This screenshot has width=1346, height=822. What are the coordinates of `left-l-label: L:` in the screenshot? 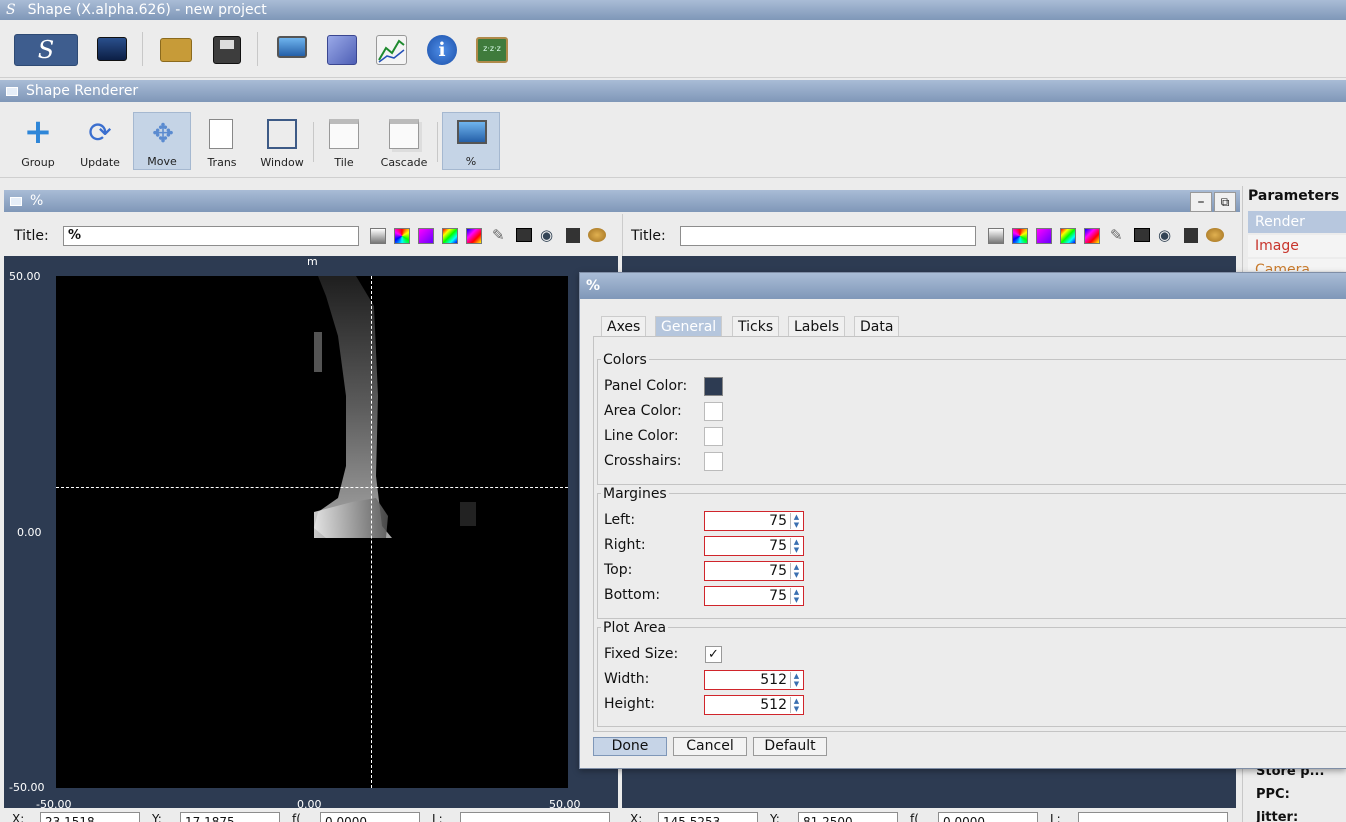 It's located at (437, 817).